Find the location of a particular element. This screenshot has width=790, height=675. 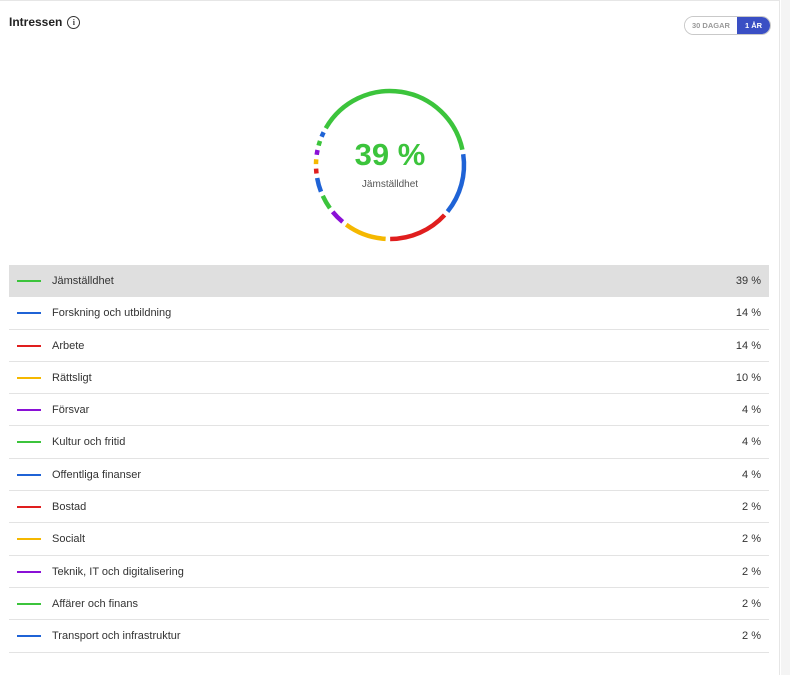

legend-row: Bostad 2 % is located at coordinates (389, 507).